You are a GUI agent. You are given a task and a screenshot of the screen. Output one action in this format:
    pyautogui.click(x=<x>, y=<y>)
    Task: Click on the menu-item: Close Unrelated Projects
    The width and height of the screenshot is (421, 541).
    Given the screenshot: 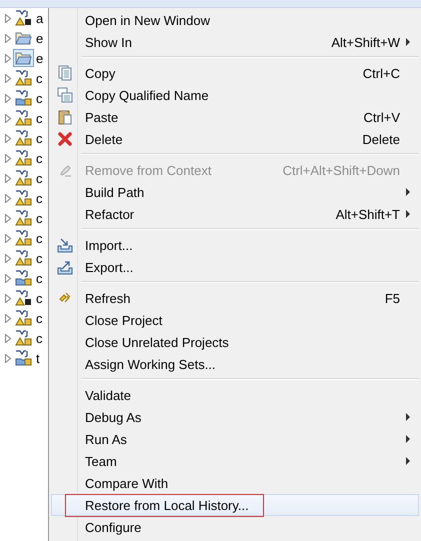 What is the action you would take?
    pyautogui.click(x=235, y=342)
    